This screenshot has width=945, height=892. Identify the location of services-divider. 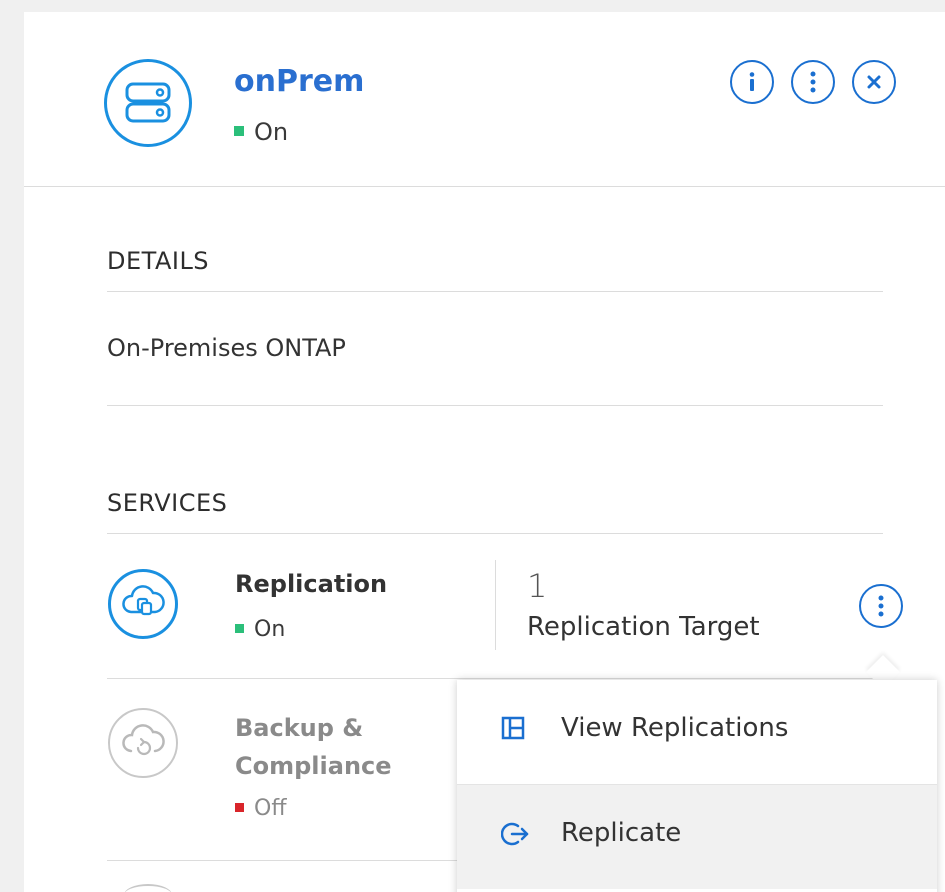
(495, 533).